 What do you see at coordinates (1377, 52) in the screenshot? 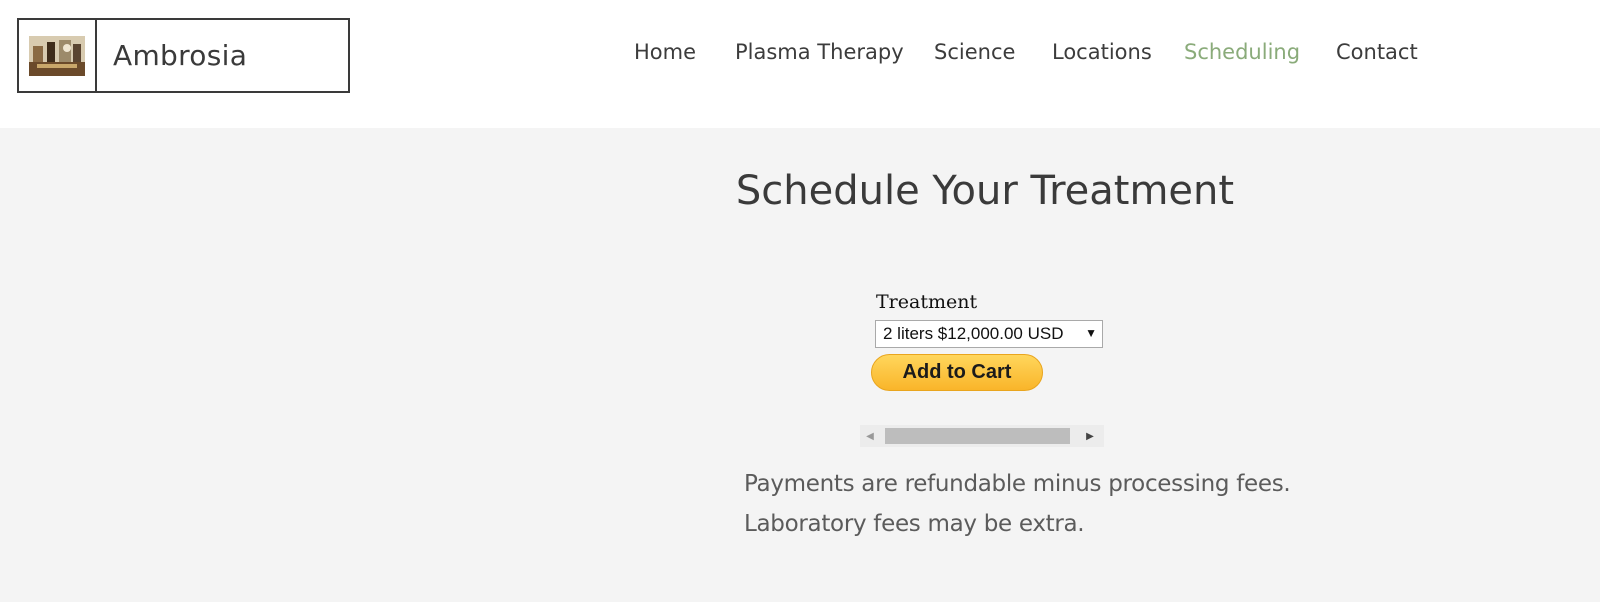
I see `nav-item-contact: Contact` at bounding box center [1377, 52].